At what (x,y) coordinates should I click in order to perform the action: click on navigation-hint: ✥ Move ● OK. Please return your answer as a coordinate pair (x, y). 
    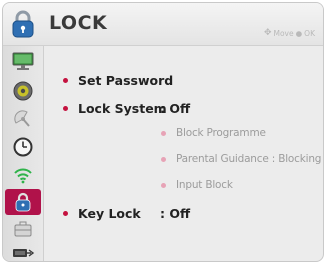
    Looking at the image, I should click on (289, 33).